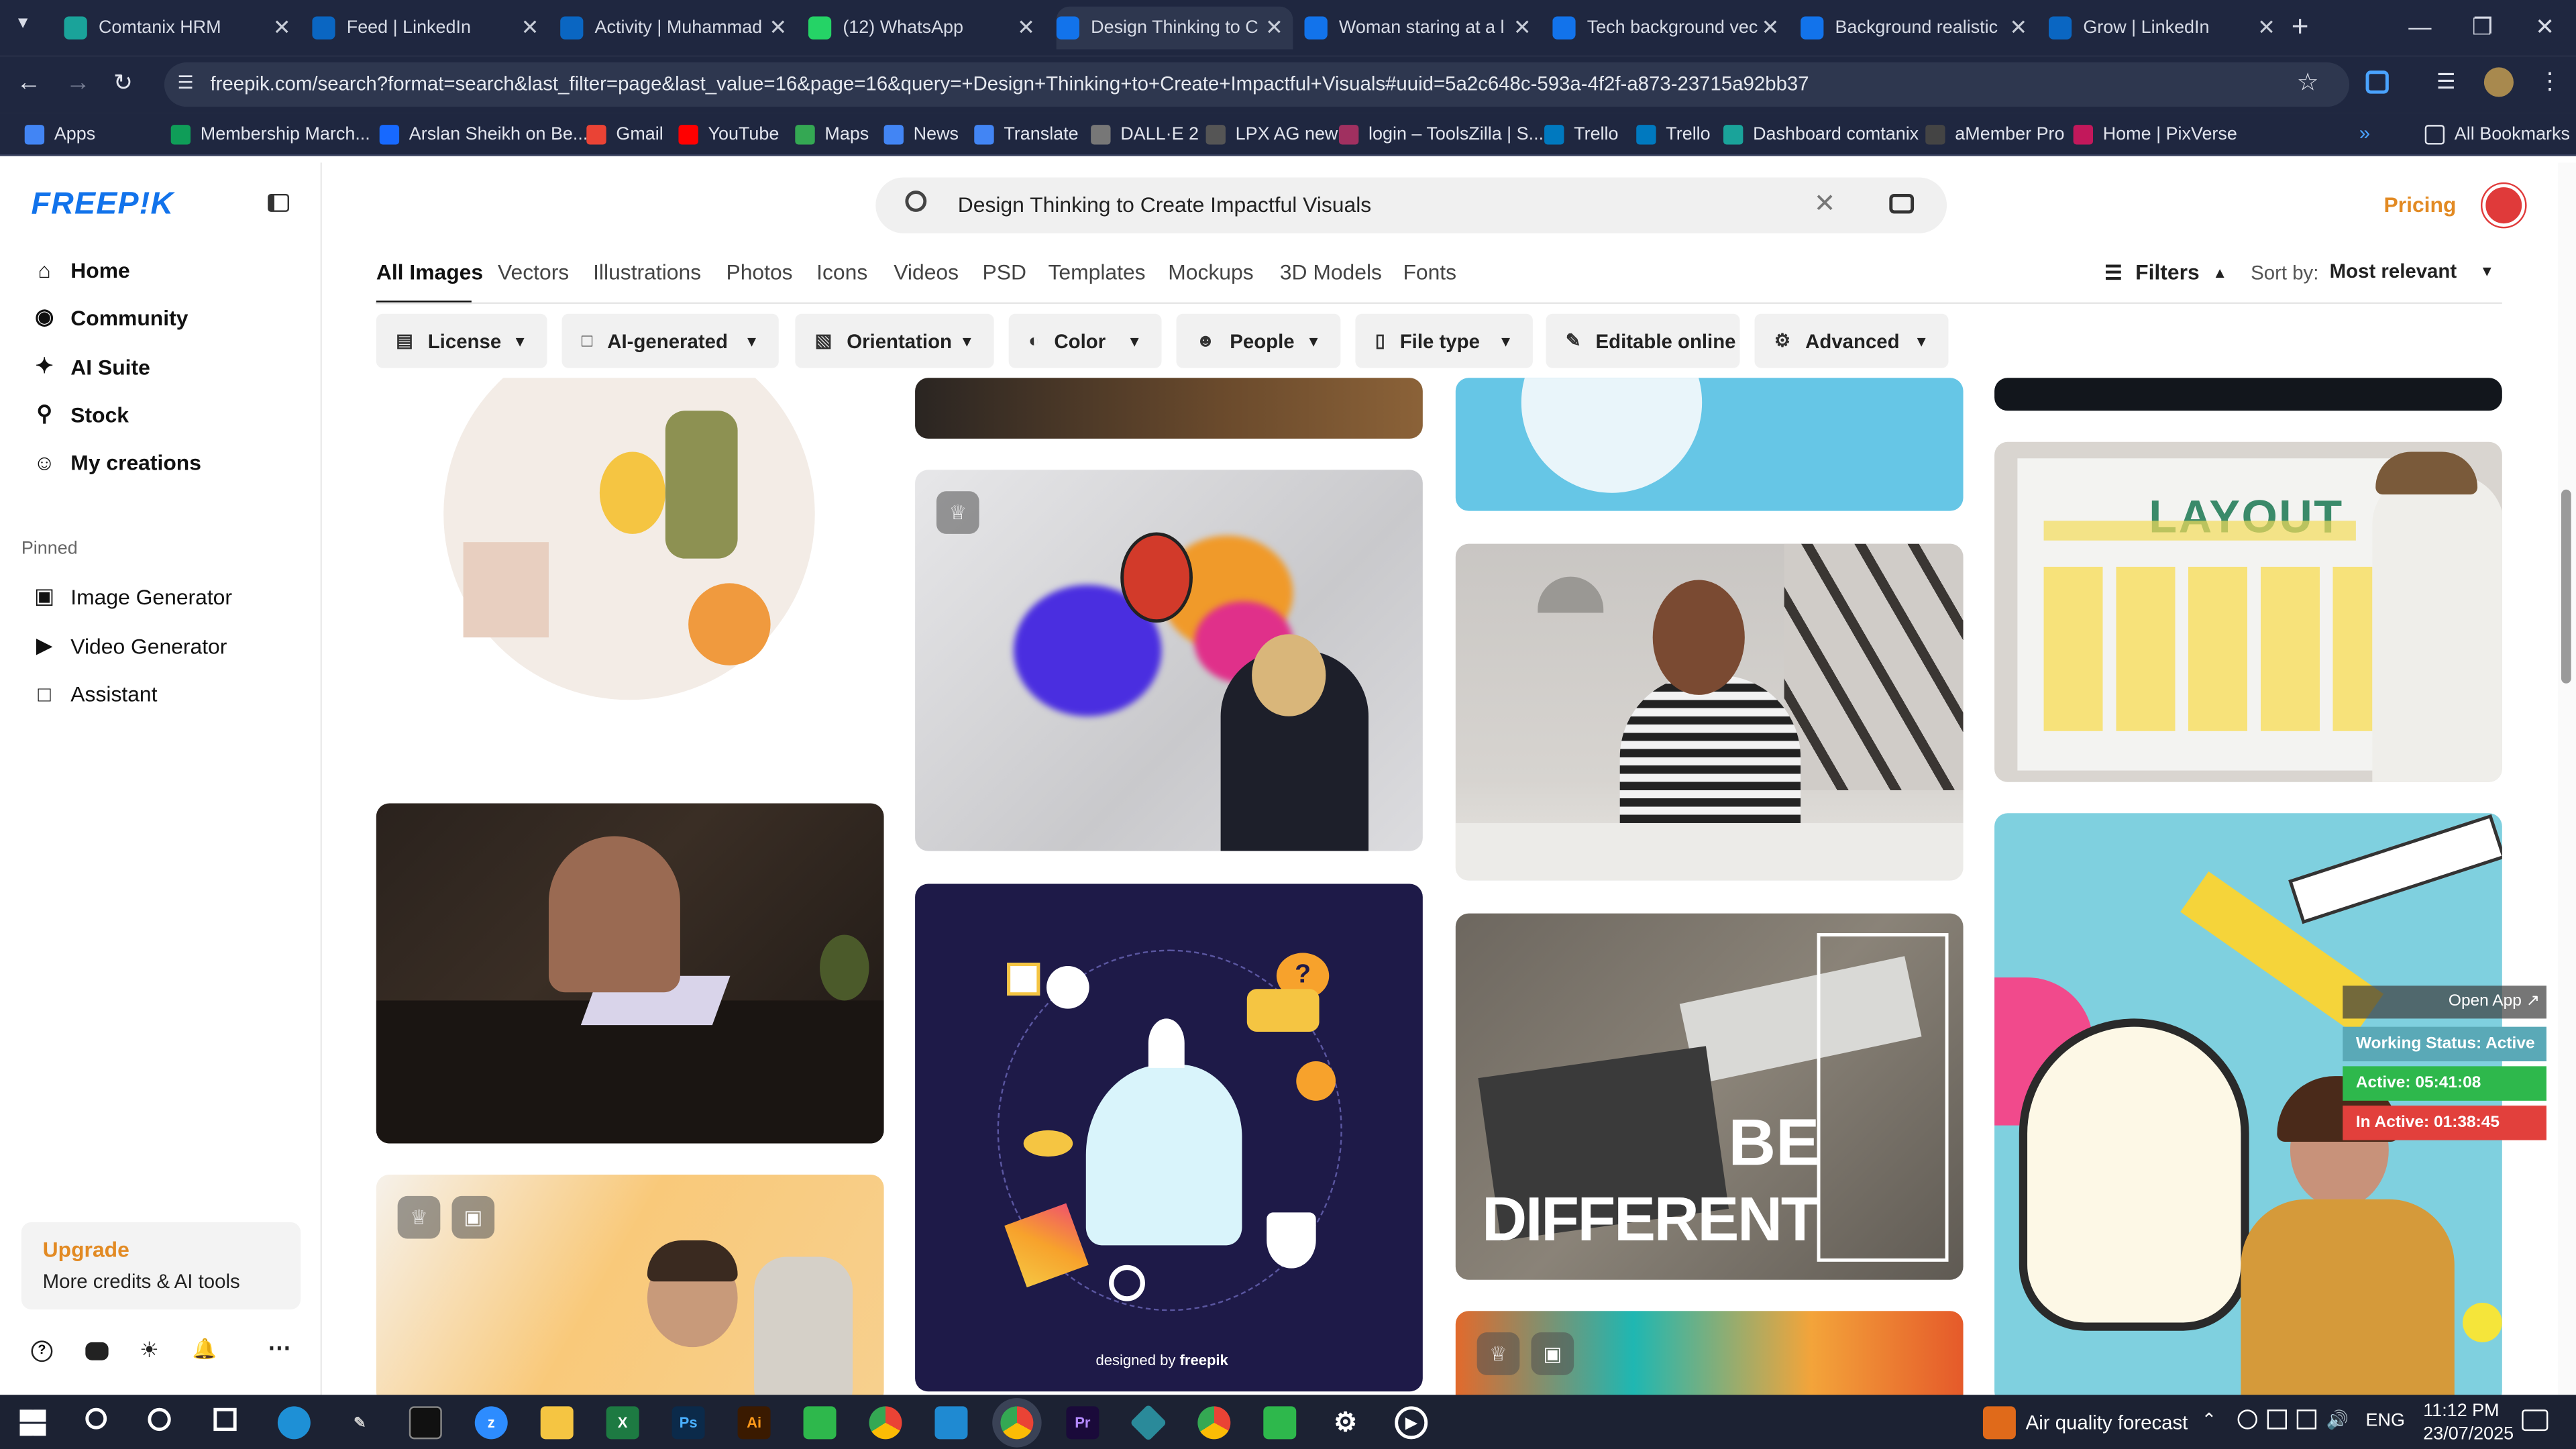 This screenshot has width=2576, height=1449. I want to click on zoom-icon: z, so click(491, 1423).